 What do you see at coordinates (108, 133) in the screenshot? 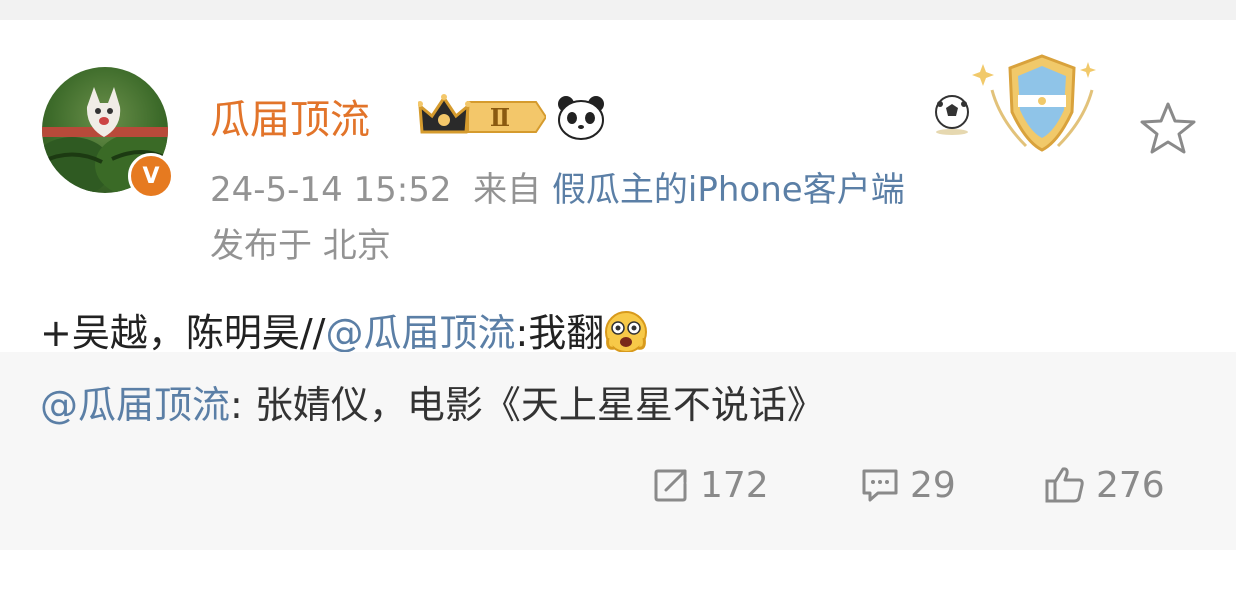
I see `avatar: V` at bounding box center [108, 133].